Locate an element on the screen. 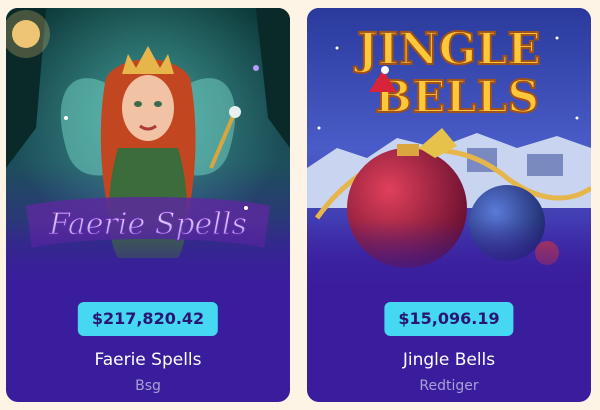  game-title: Faerie Spells is located at coordinates (148, 360).